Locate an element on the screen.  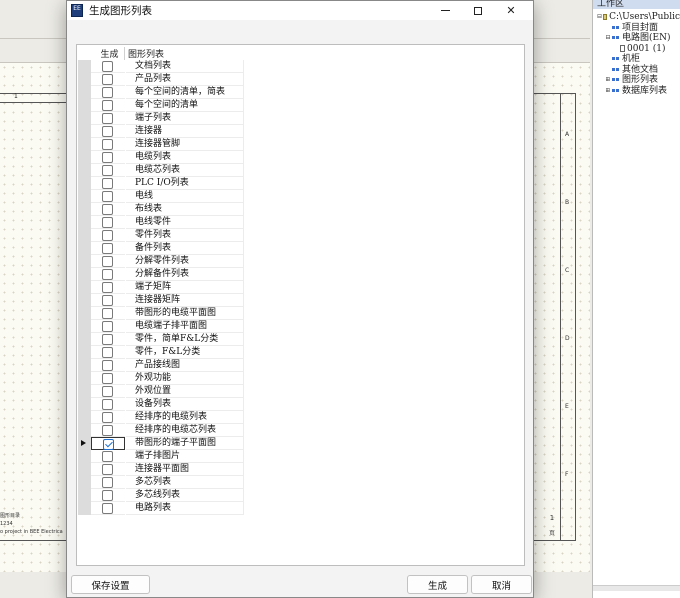
generate-button: 生成 is located at coordinates (437, 584).